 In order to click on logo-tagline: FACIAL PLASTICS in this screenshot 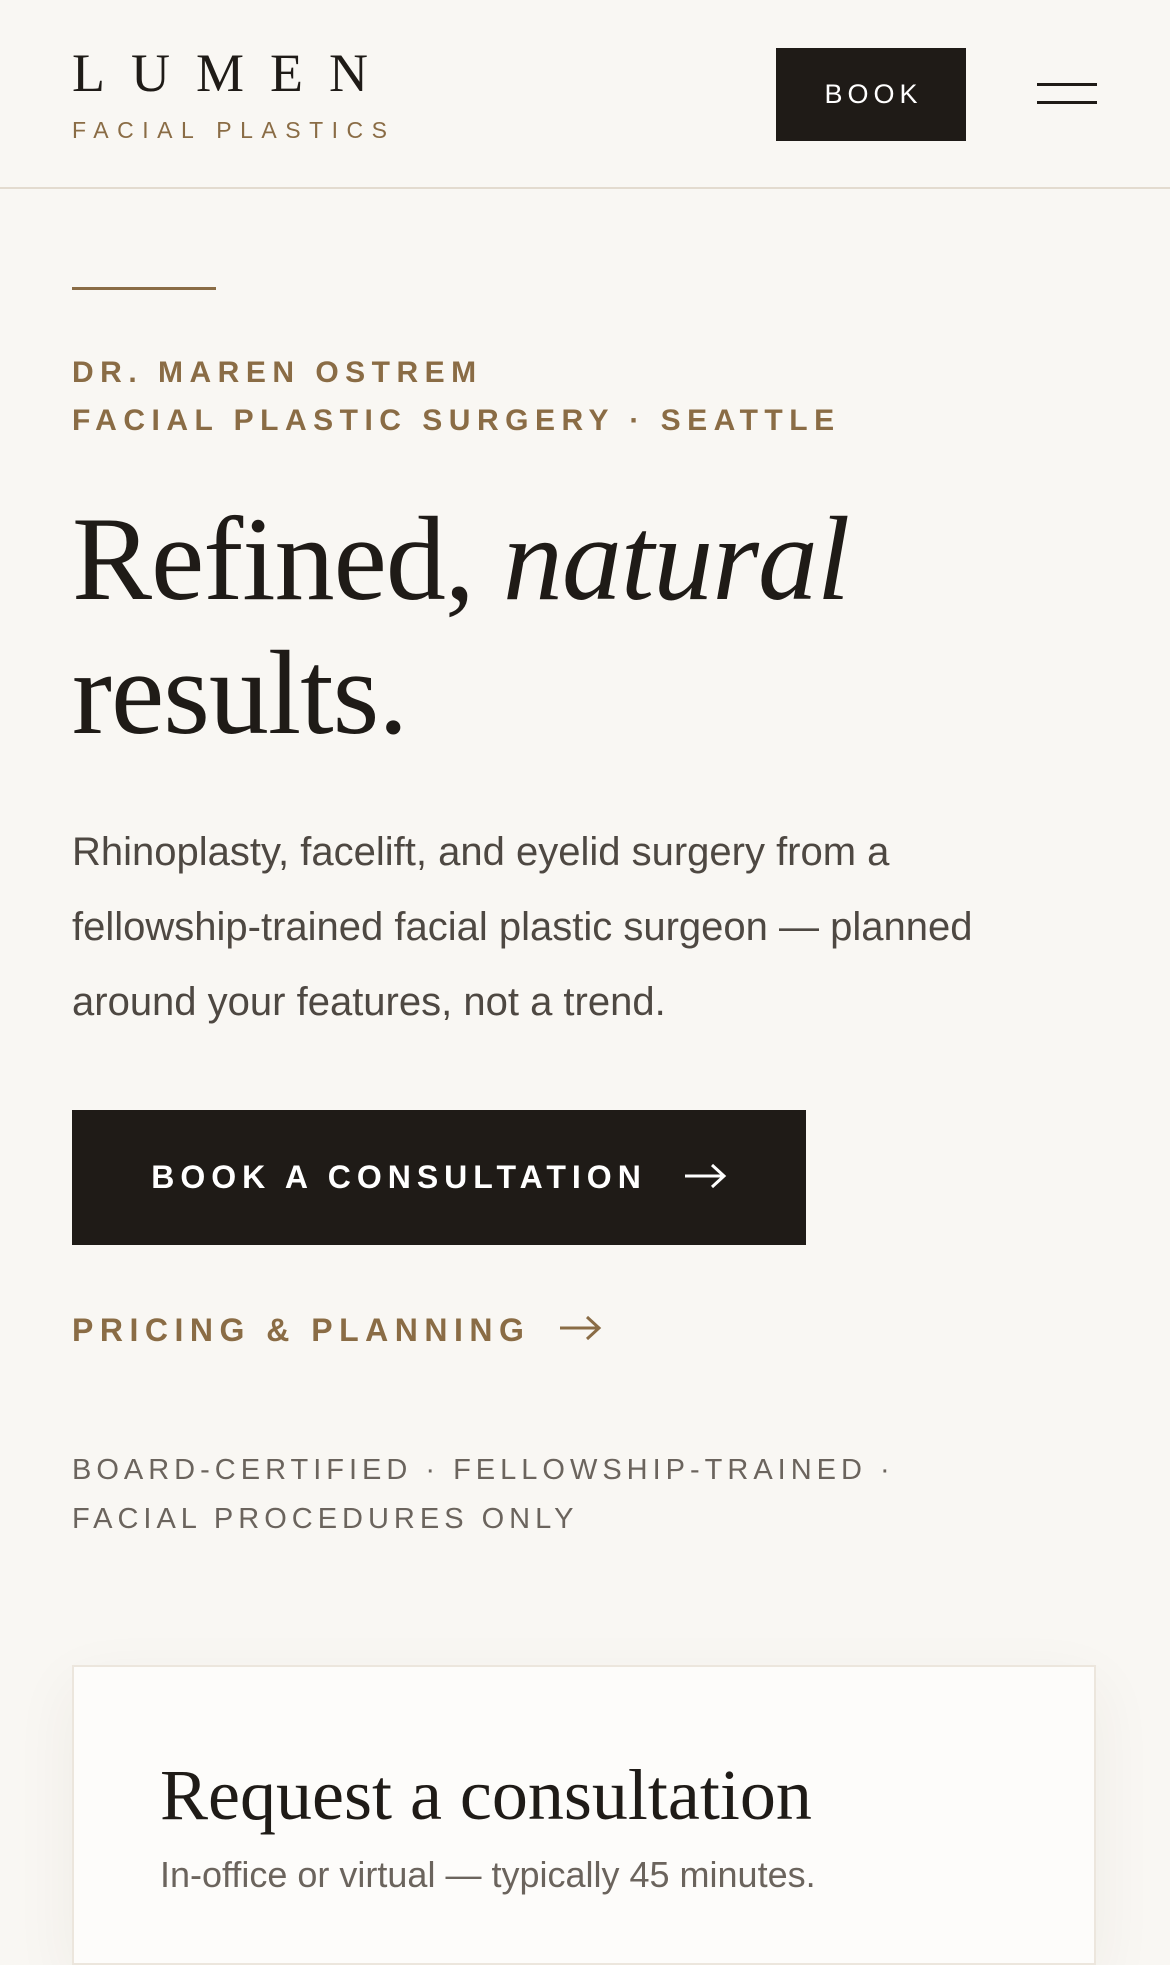, I will do `click(234, 130)`.